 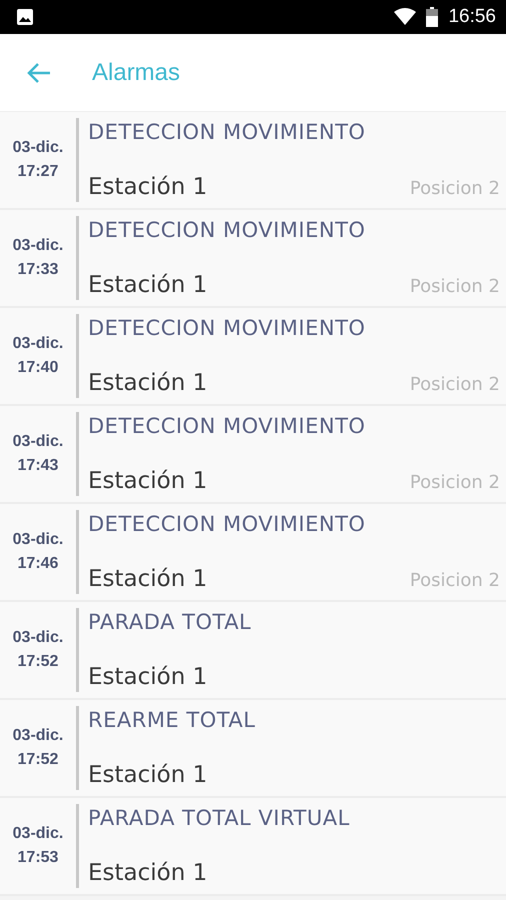 What do you see at coordinates (136, 72) in the screenshot?
I see `screen-title: Alarmas` at bounding box center [136, 72].